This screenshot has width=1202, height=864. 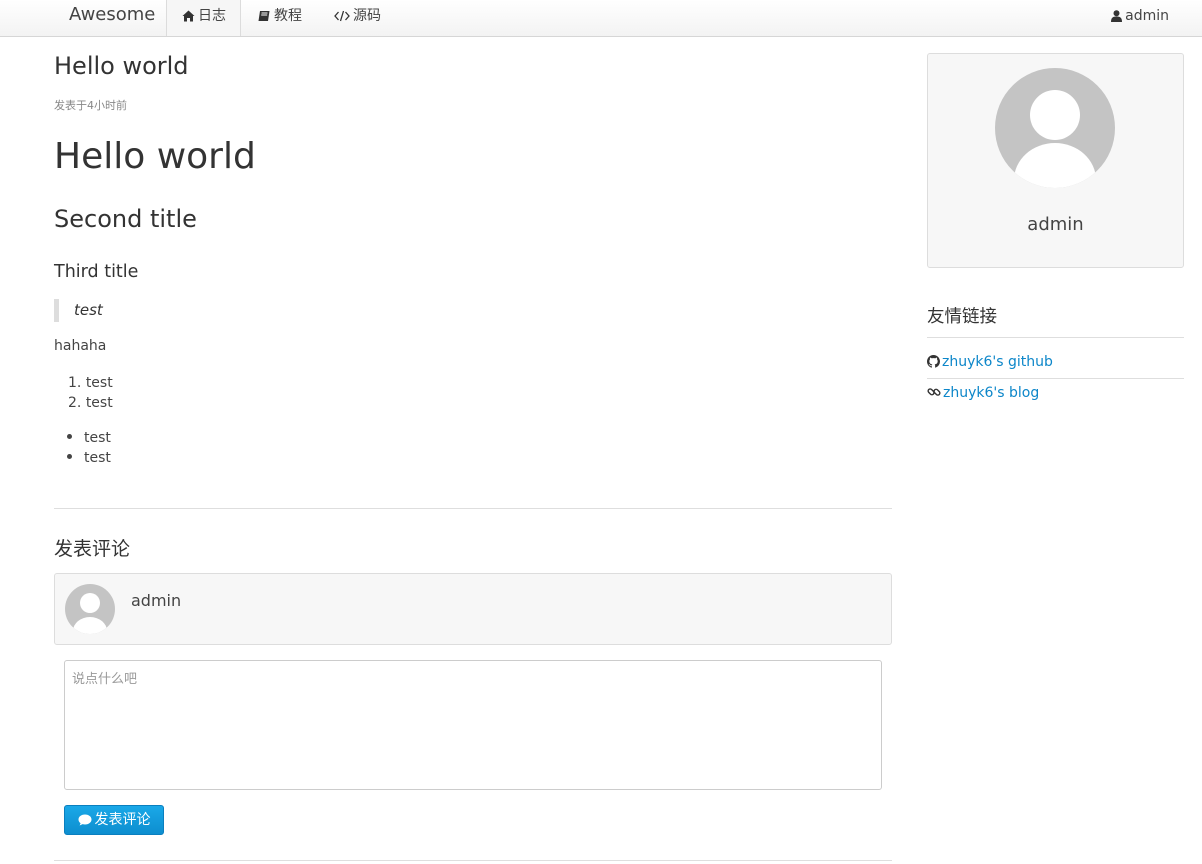 I want to click on profile-panel: admin, so click(x=1055, y=160).